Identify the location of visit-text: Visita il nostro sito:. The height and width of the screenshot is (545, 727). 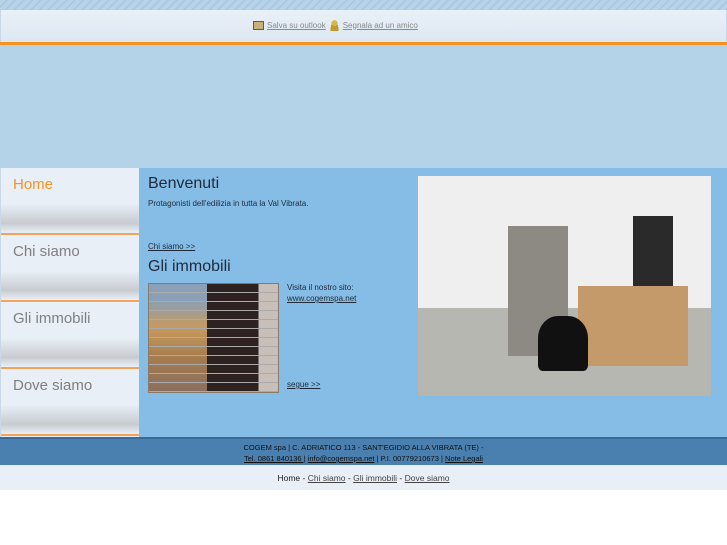
(320, 287).